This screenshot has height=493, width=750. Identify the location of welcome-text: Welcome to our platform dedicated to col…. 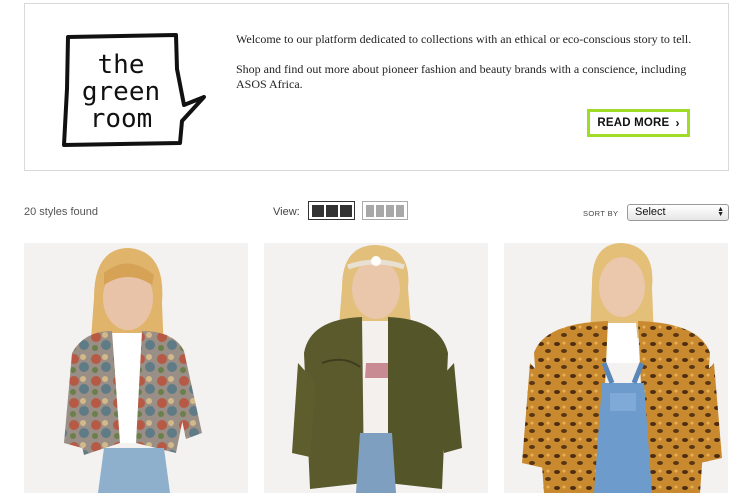
(464, 39).